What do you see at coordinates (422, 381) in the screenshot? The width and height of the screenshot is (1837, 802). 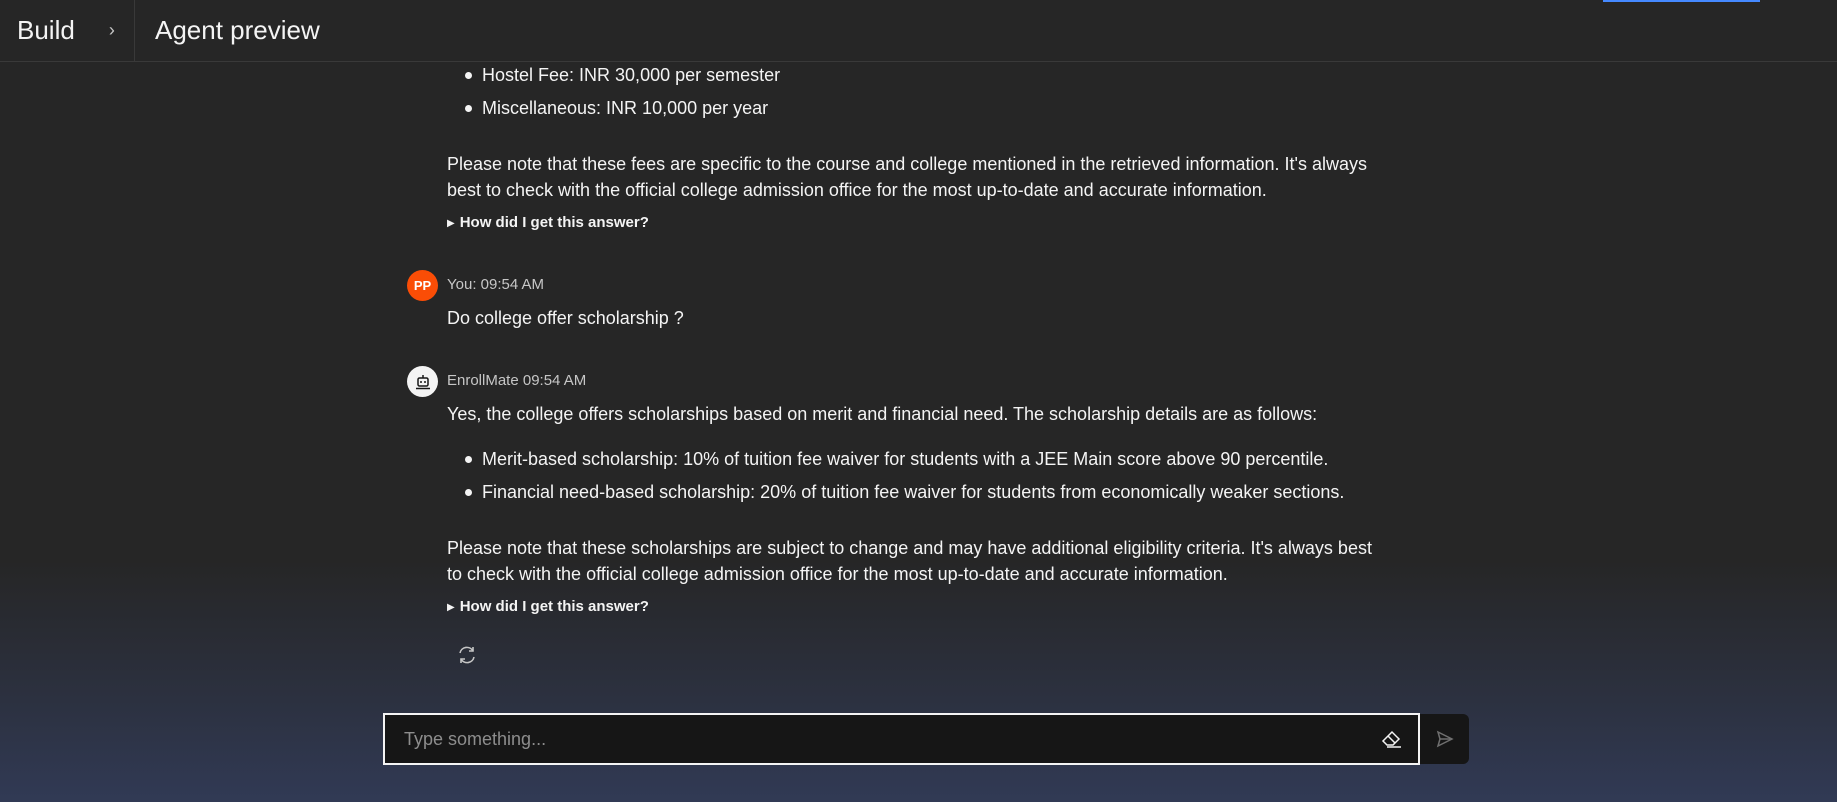 I see `robot-icon` at bounding box center [422, 381].